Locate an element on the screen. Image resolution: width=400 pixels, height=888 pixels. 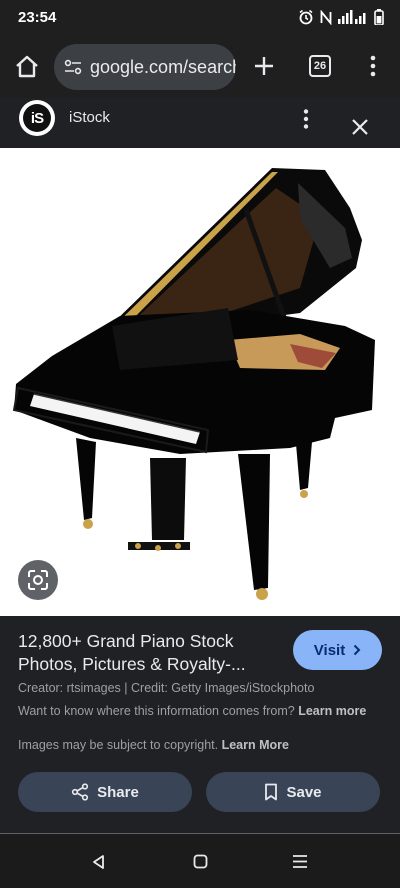
lens-button is located at coordinates (38, 580).